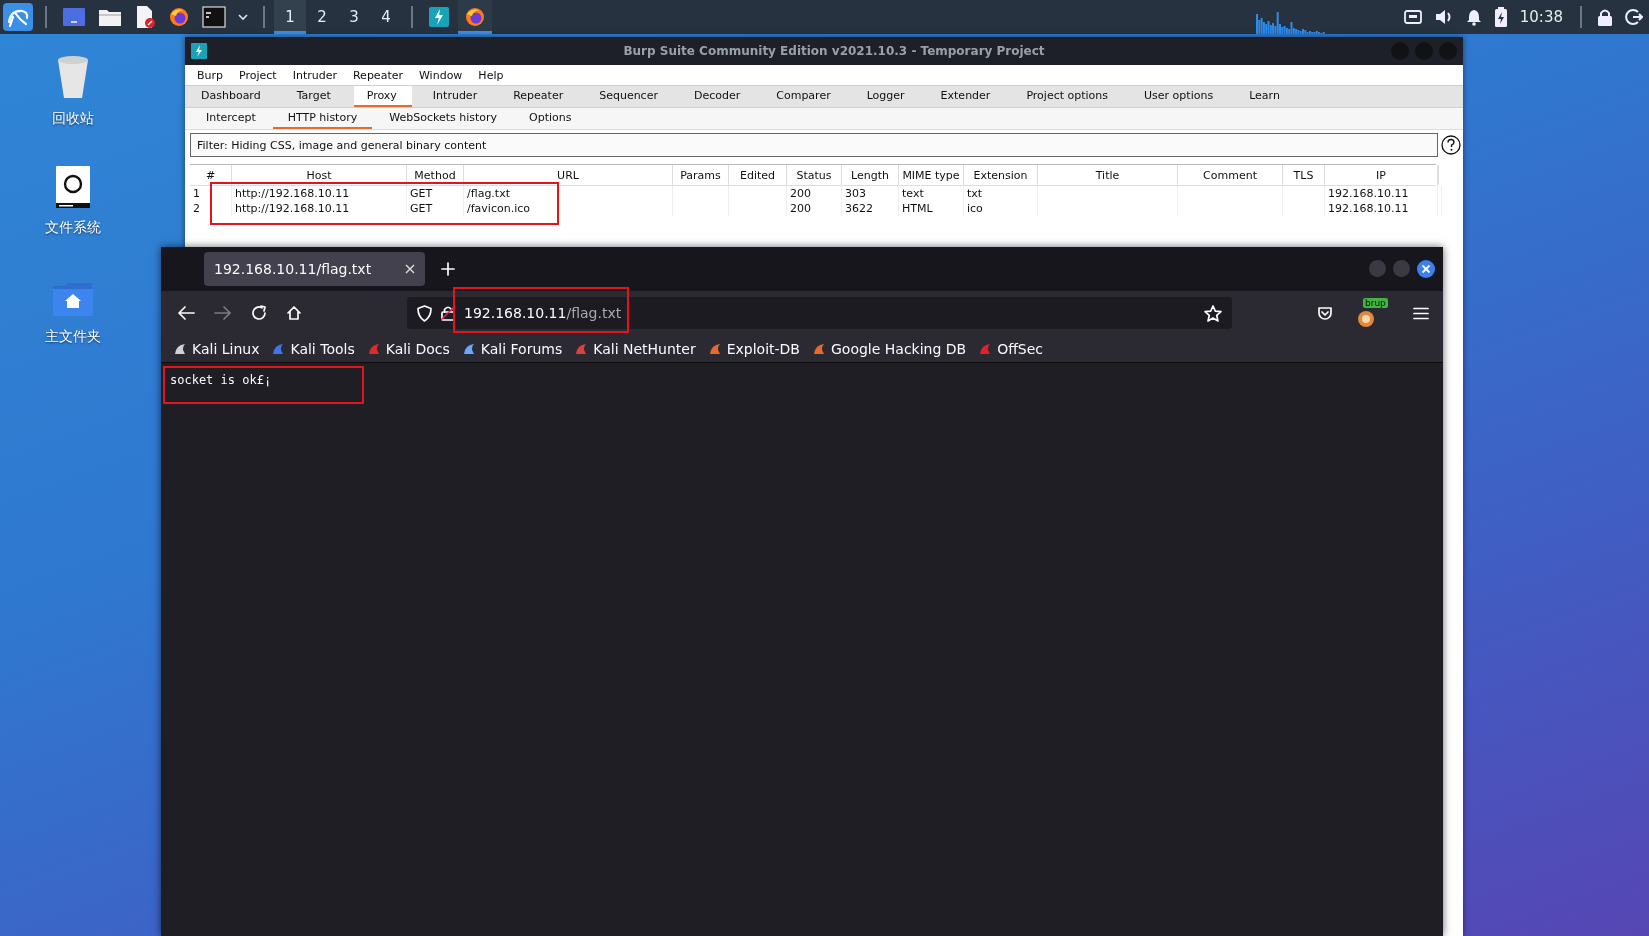 Image resolution: width=1649 pixels, height=936 pixels. Describe the element at coordinates (804, 96) in the screenshot. I see `tab: Comparer` at that location.